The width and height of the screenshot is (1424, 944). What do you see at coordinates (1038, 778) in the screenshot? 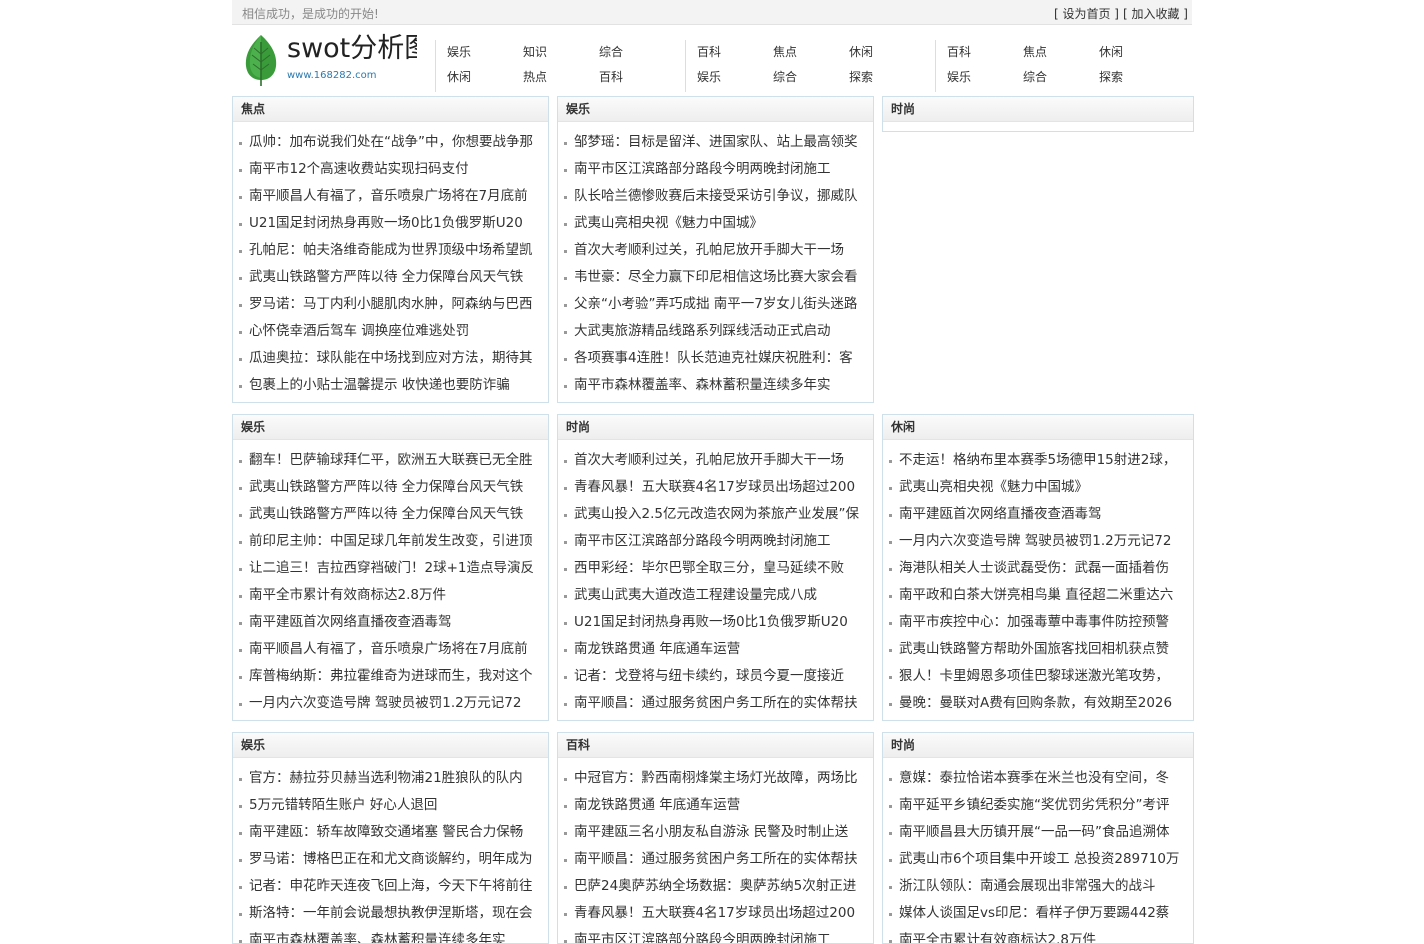
I see `news-item-link: 意媒：泰拉恰诺本赛季在米兰也没有空间，冬` at bounding box center [1038, 778].